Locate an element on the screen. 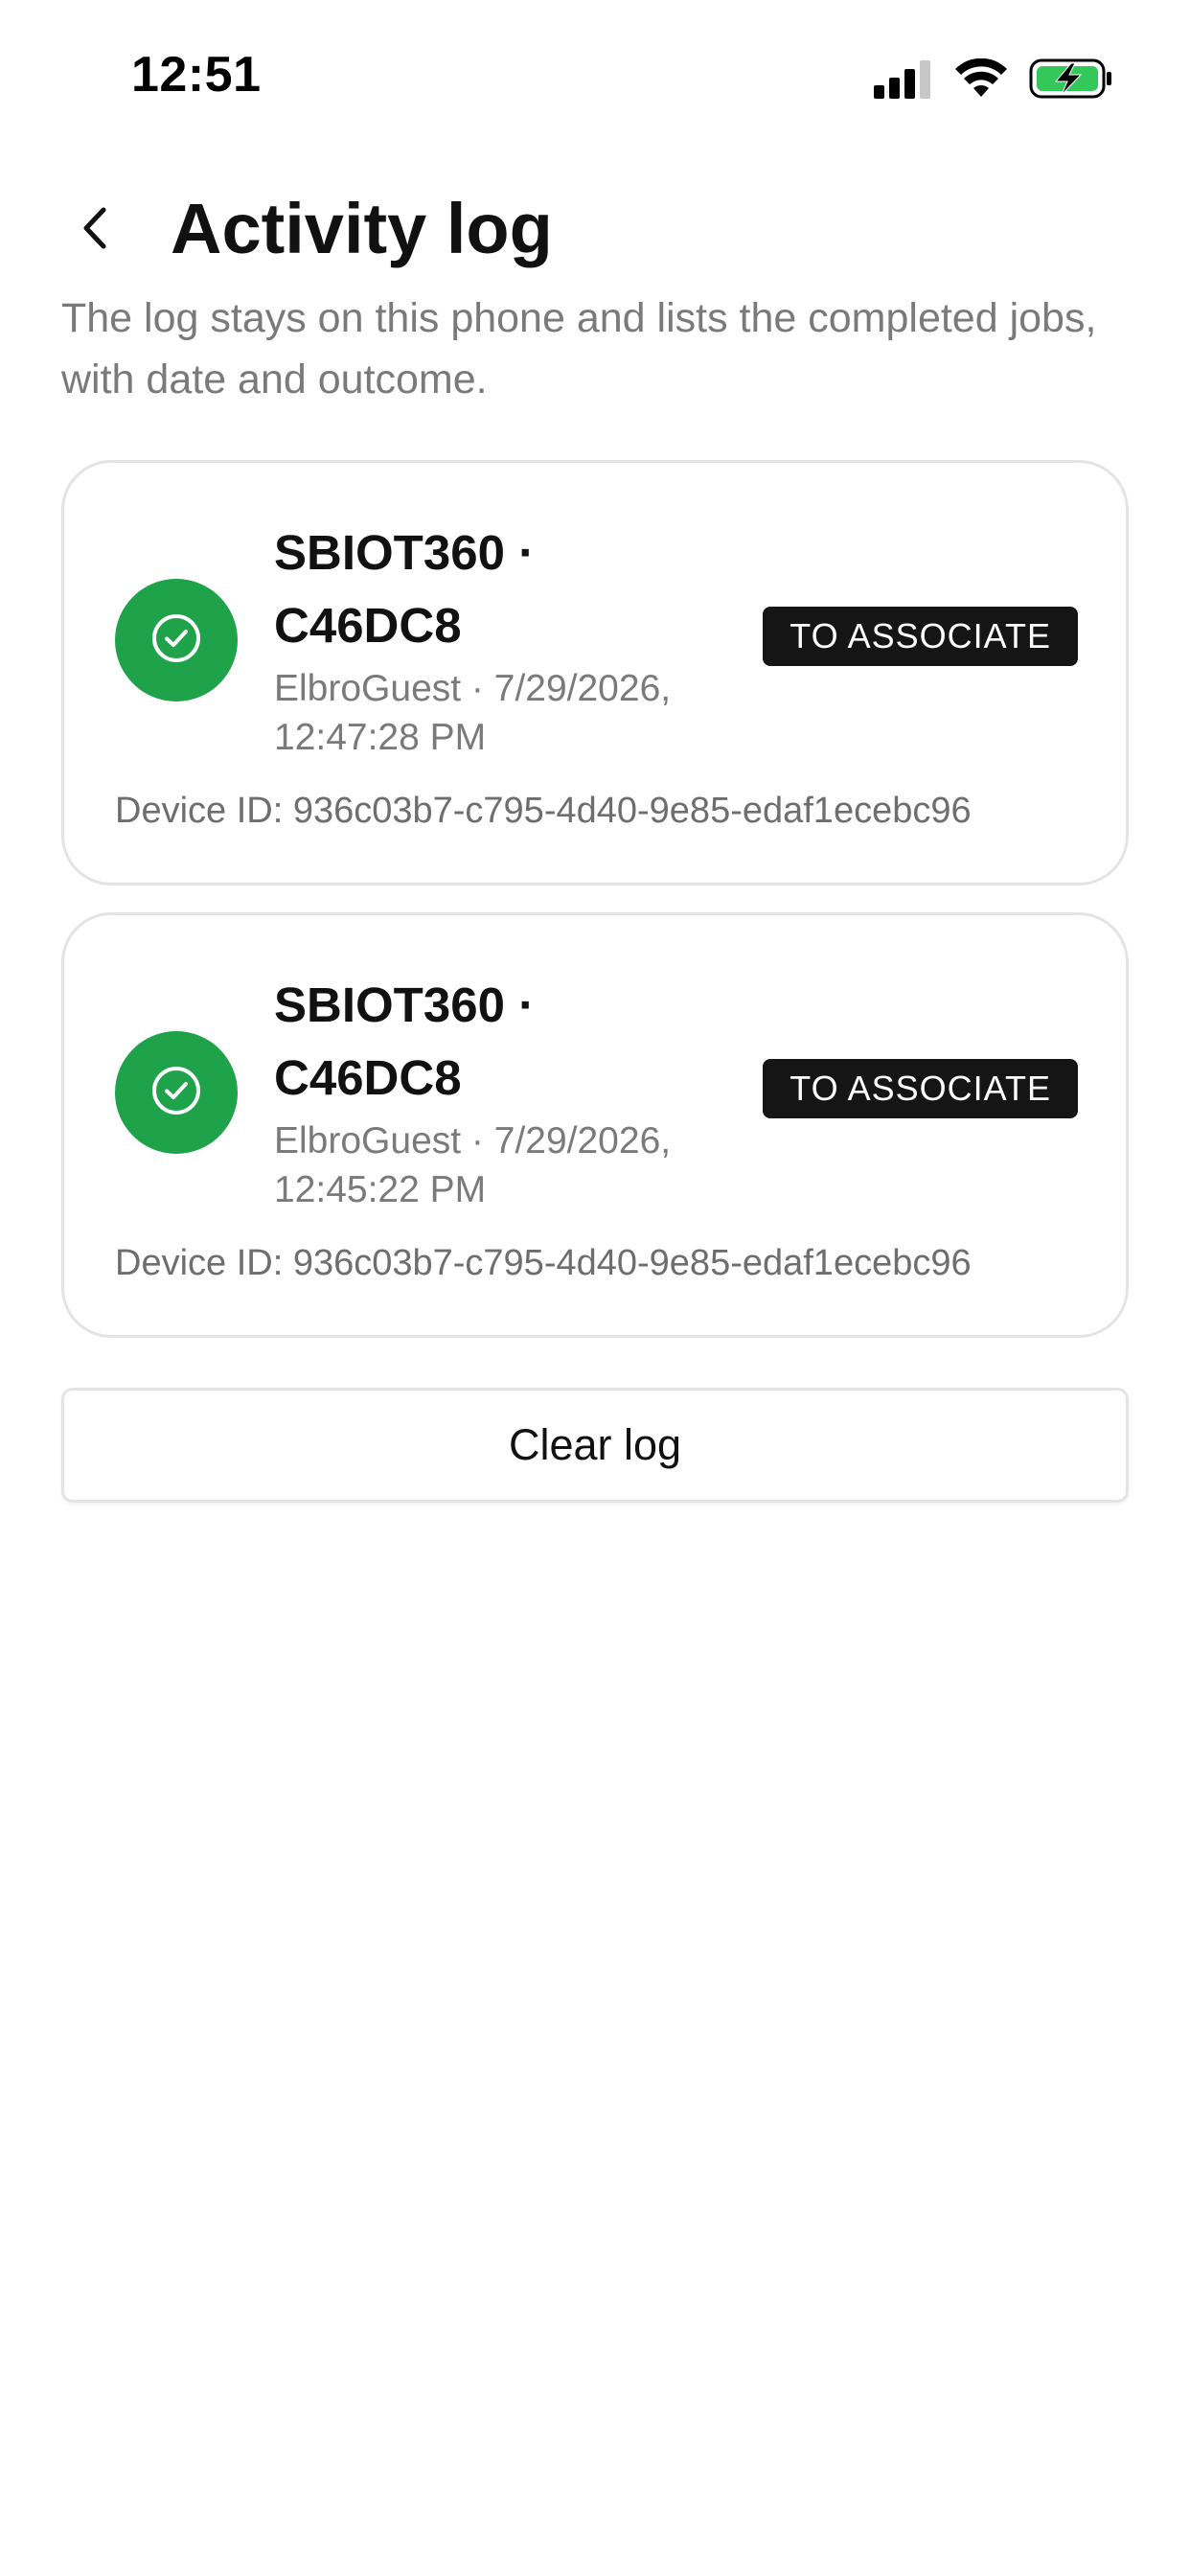 Image resolution: width=1190 pixels, height=2576 pixels. back-button is located at coordinates (95, 230).